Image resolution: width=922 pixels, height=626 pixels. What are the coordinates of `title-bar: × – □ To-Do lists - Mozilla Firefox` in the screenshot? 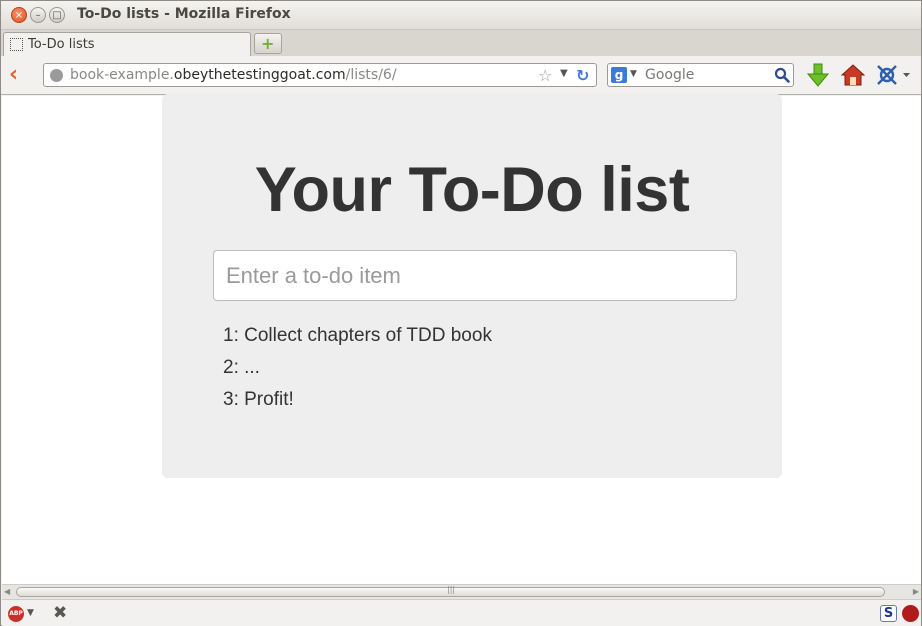 It's located at (461, 15).